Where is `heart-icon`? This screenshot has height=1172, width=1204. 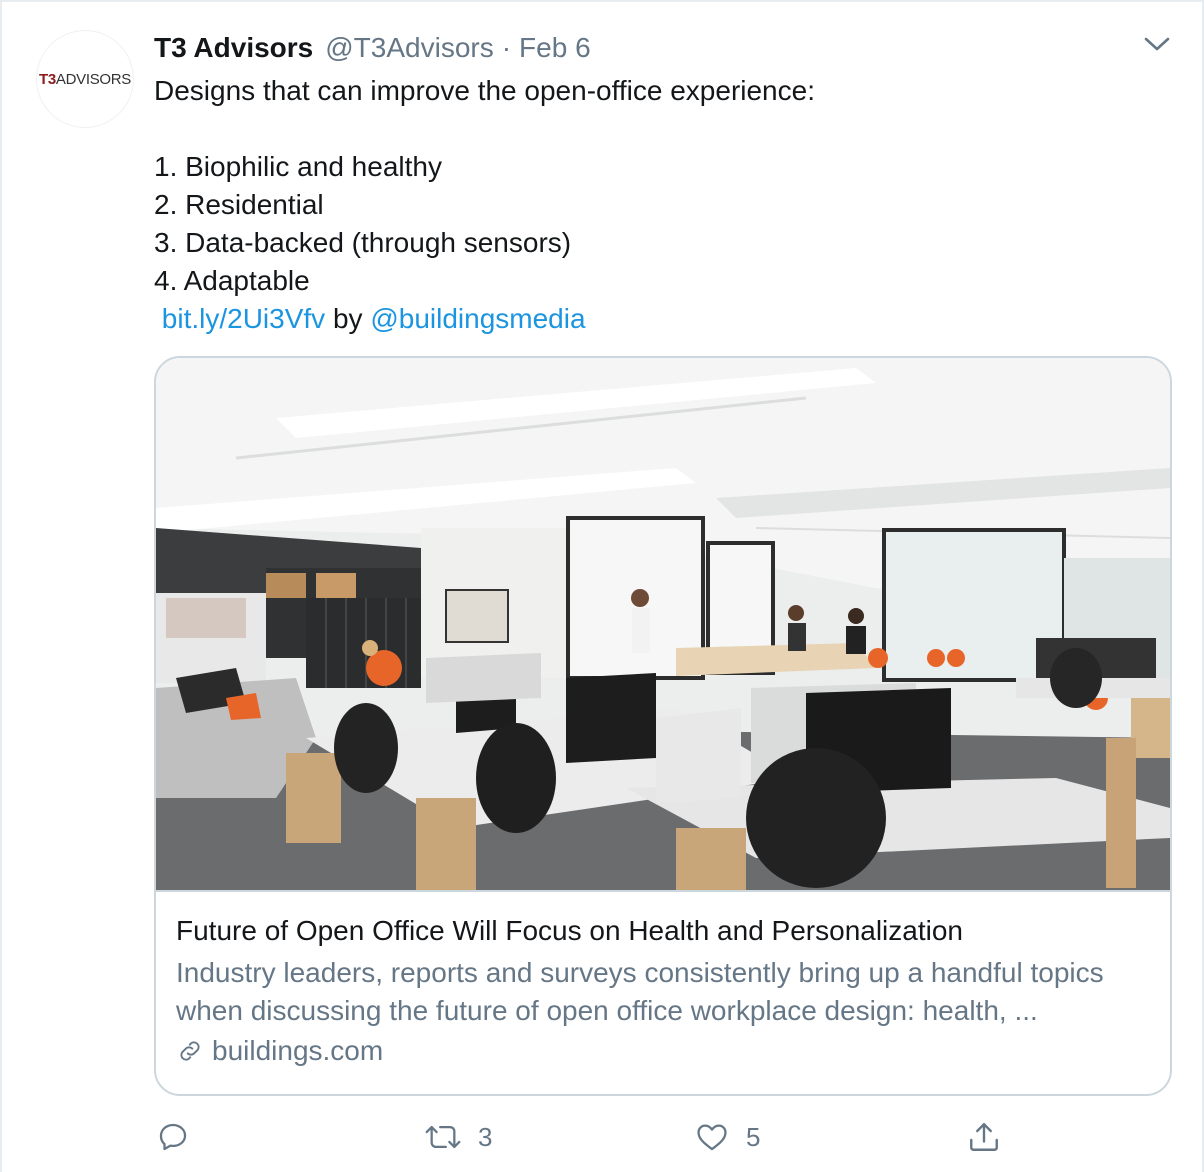 heart-icon is located at coordinates (712, 1137).